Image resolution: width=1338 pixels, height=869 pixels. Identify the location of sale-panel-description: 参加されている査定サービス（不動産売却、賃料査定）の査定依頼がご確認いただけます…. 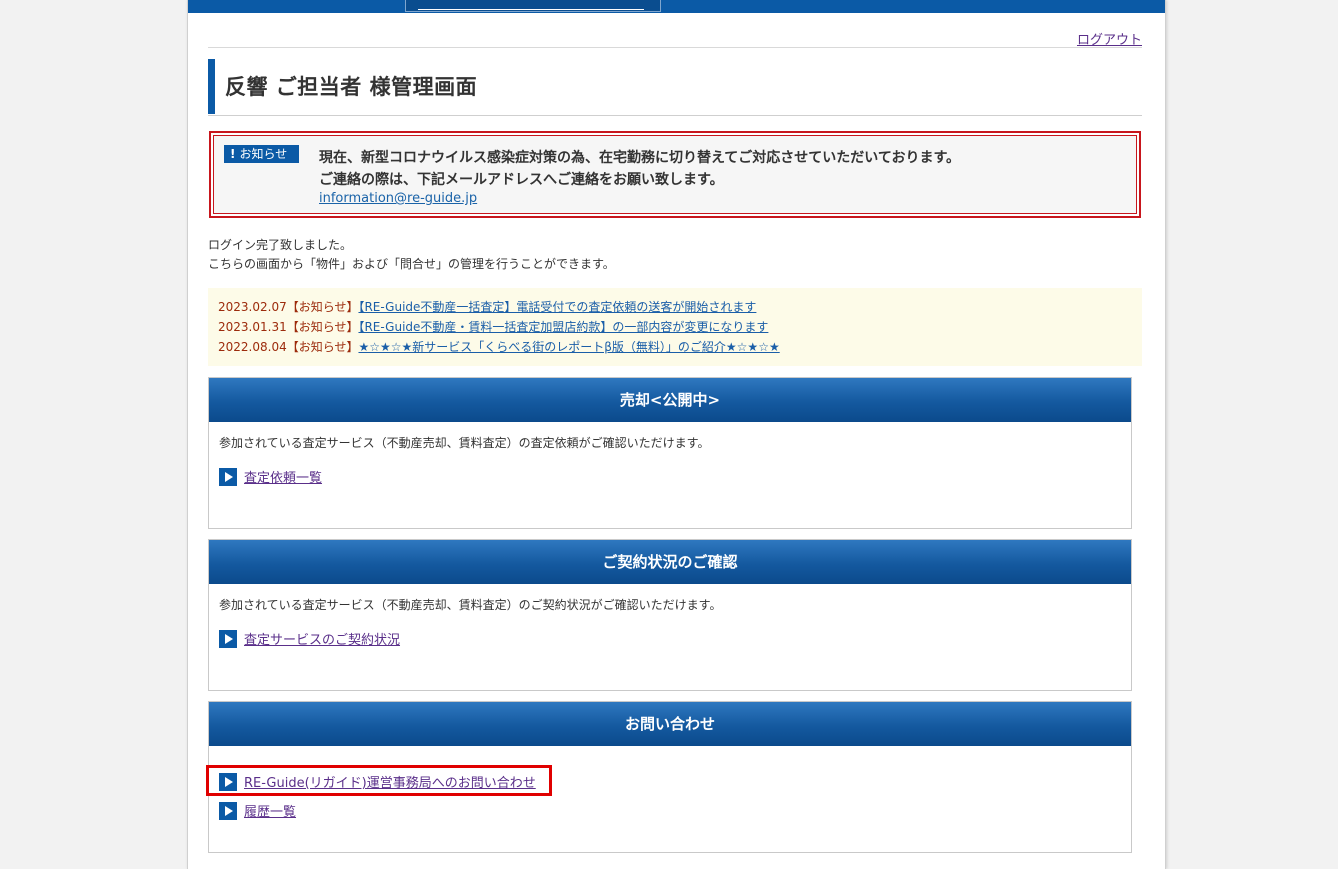
(464, 443).